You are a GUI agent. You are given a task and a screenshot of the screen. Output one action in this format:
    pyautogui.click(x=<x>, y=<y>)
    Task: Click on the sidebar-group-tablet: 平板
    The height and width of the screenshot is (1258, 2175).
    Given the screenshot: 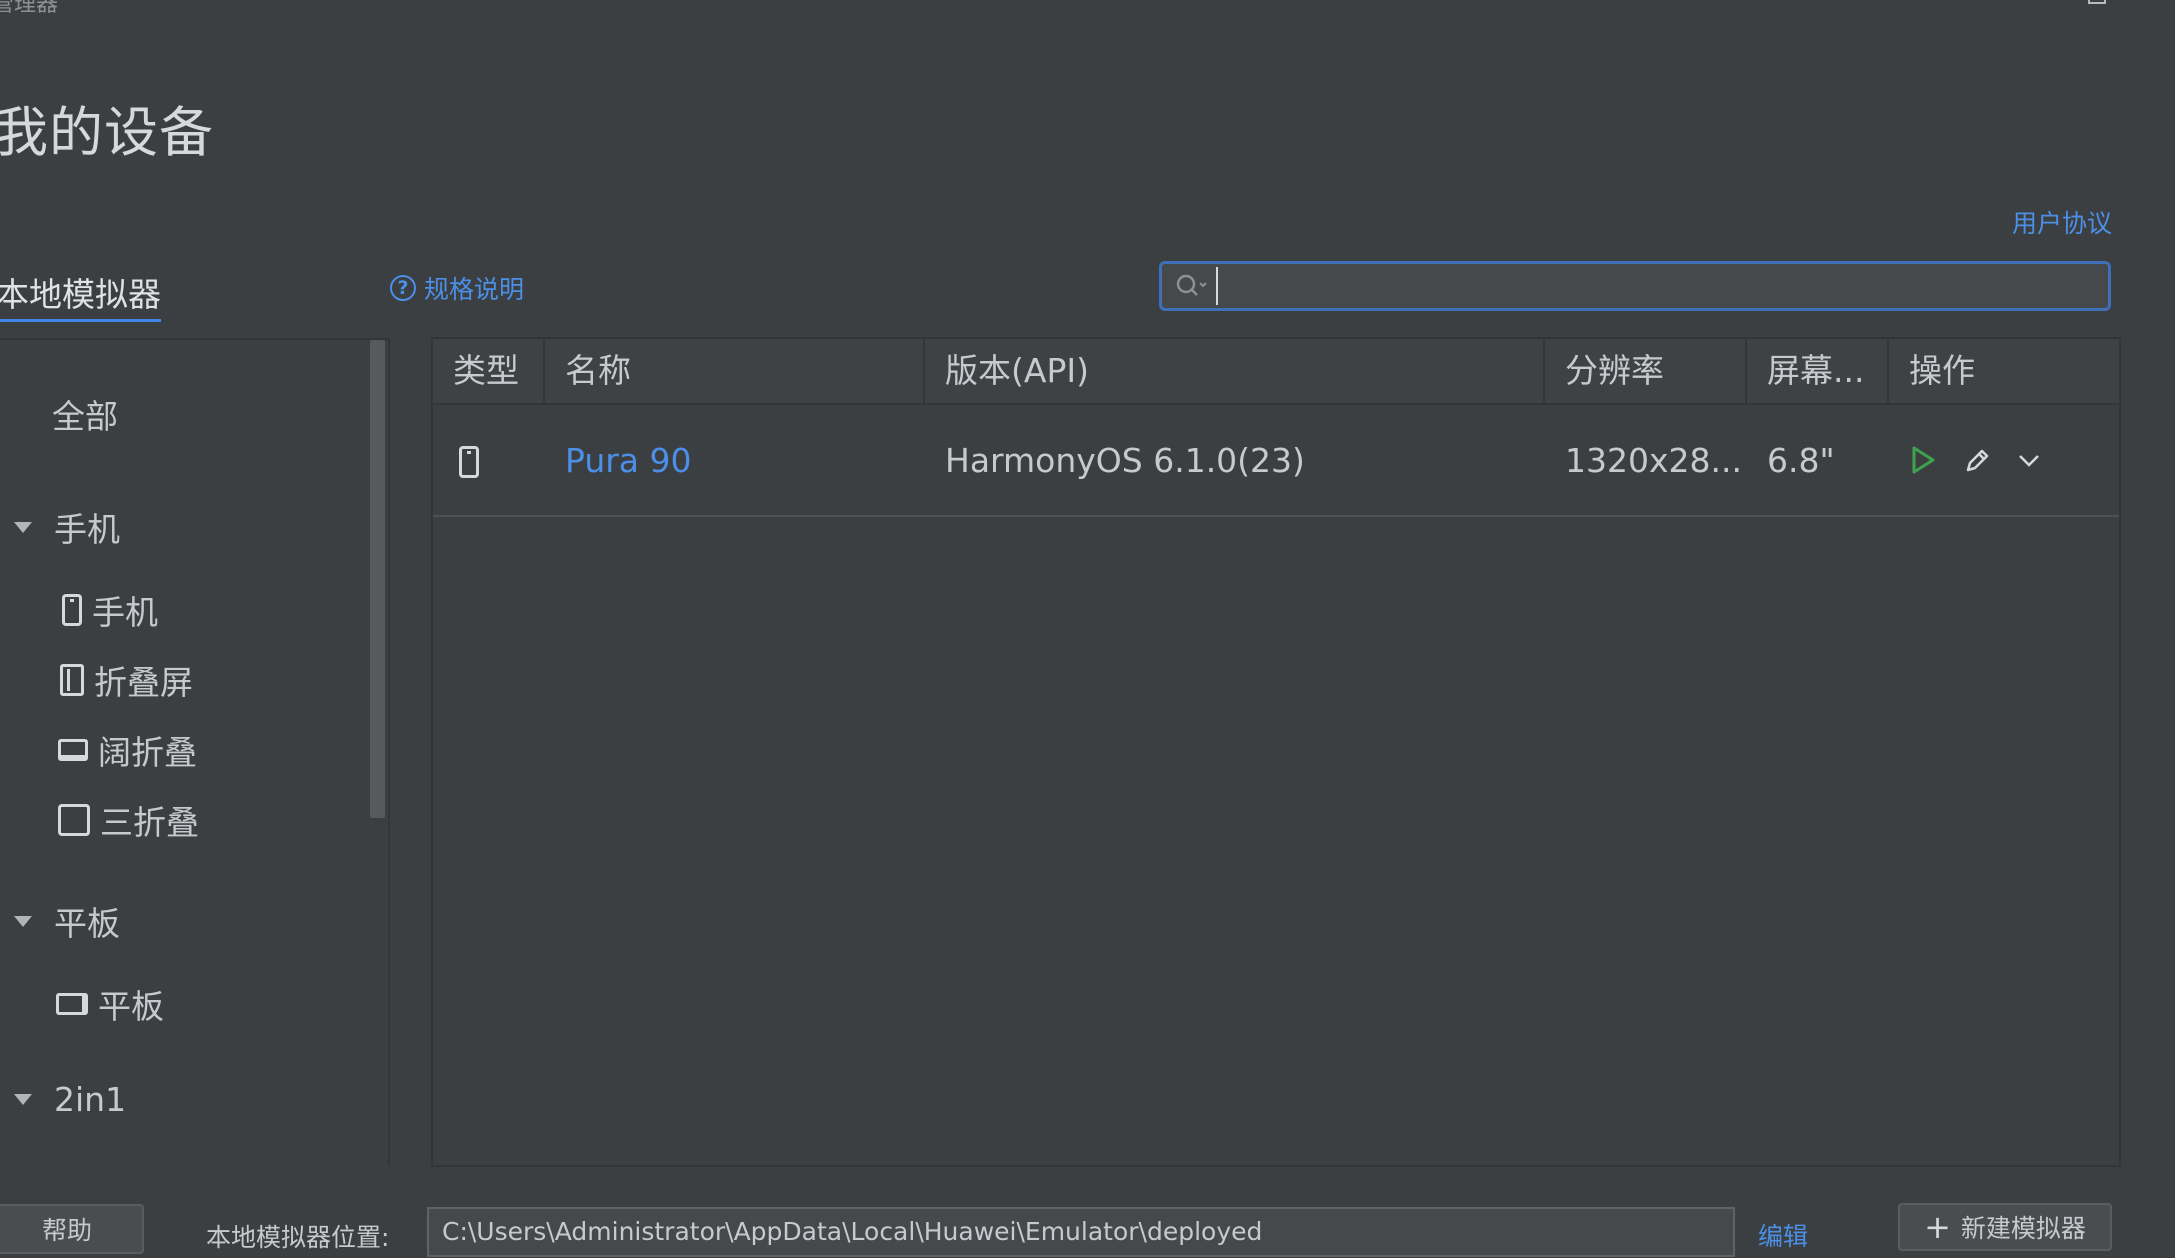 What is the action you would take?
    pyautogui.click(x=67, y=921)
    